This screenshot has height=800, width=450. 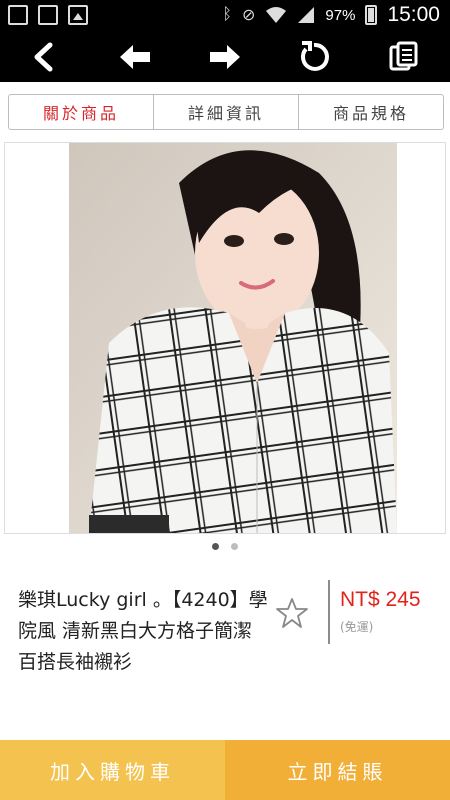 I want to click on bluetooth-icon: ᛒ, so click(x=227, y=14).